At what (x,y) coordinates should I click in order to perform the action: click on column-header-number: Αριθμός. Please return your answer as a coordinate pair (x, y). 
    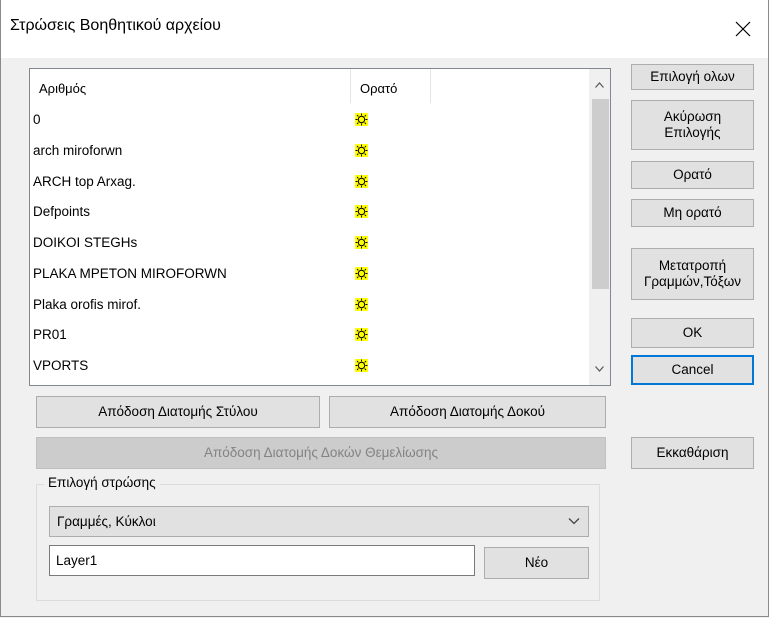
    Looking at the image, I should click on (190, 86).